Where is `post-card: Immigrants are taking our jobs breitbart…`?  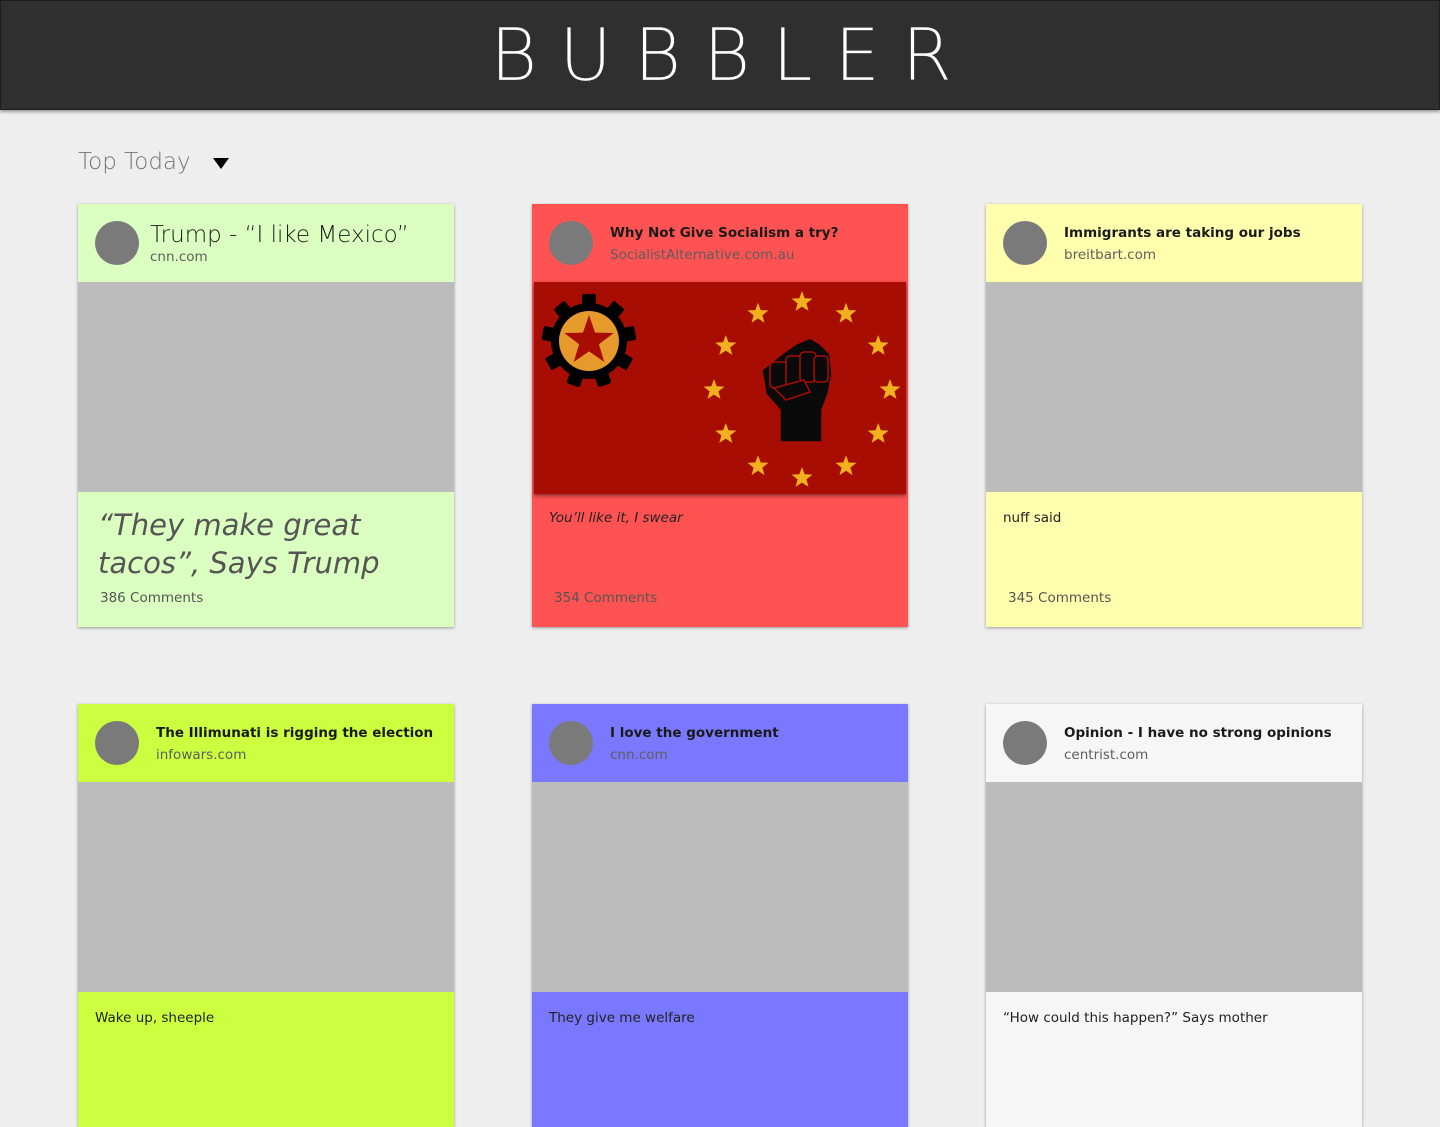 post-card: Immigrants are taking our jobs breitbart… is located at coordinates (1174, 415).